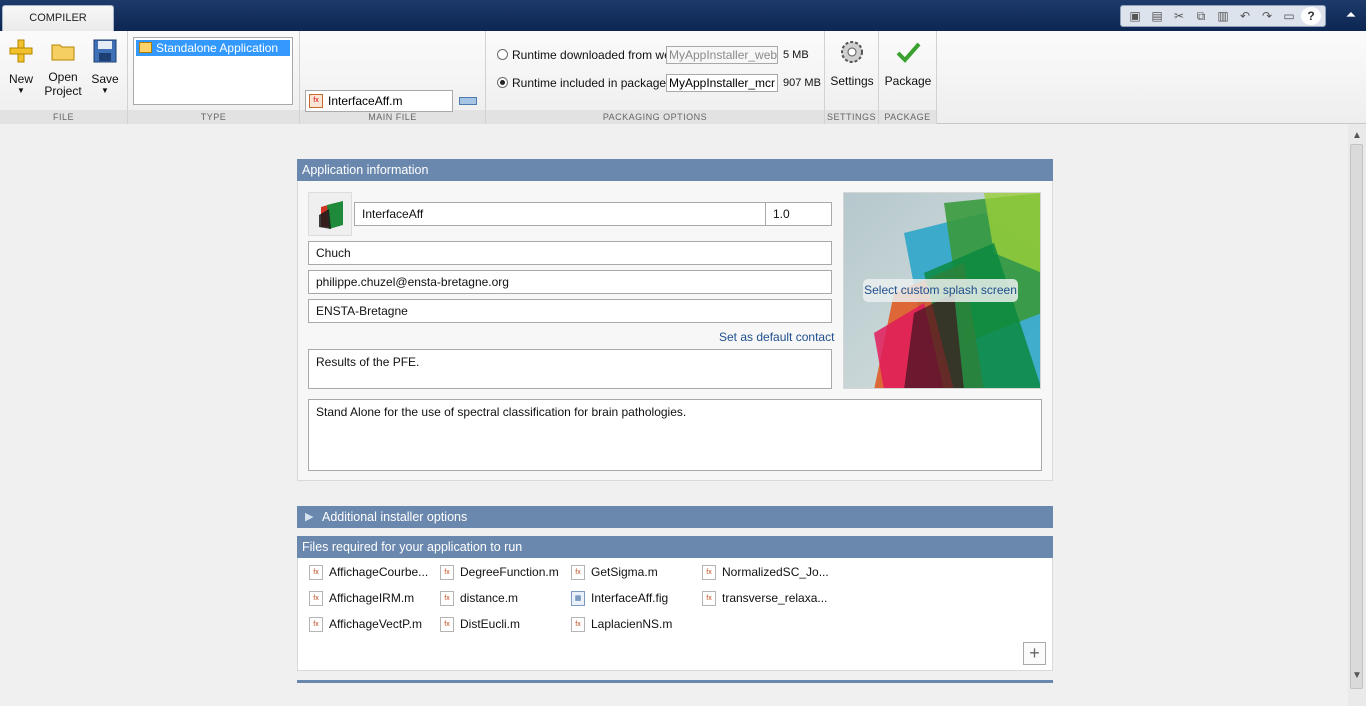 This screenshot has width=1366, height=706. What do you see at coordinates (1267, 16) in the screenshot?
I see `redo-icon: ↷` at bounding box center [1267, 16].